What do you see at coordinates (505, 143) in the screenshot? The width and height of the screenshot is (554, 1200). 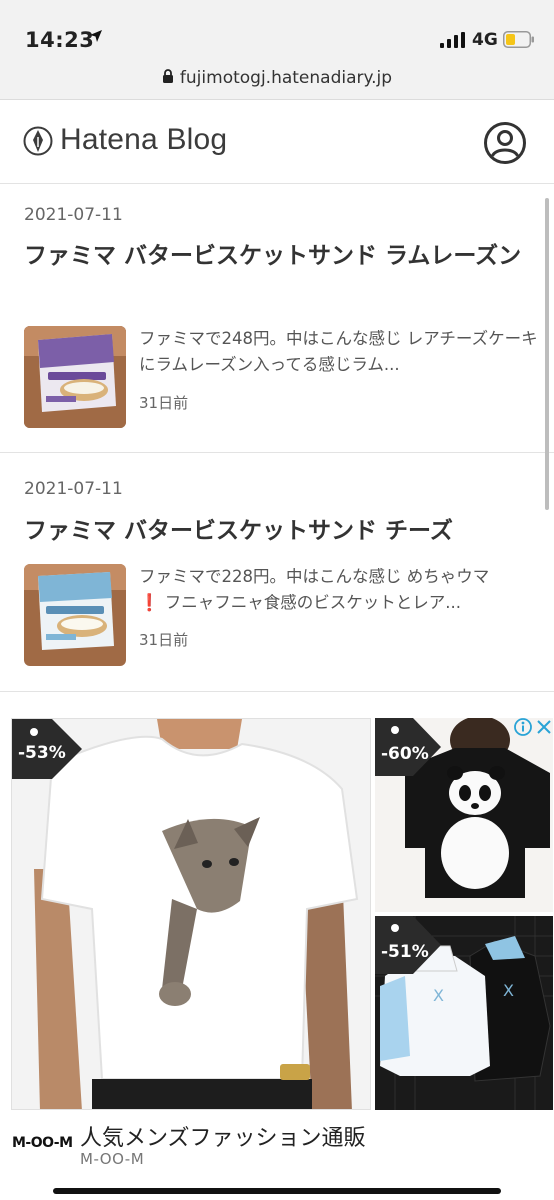 I see `user-account-icon` at bounding box center [505, 143].